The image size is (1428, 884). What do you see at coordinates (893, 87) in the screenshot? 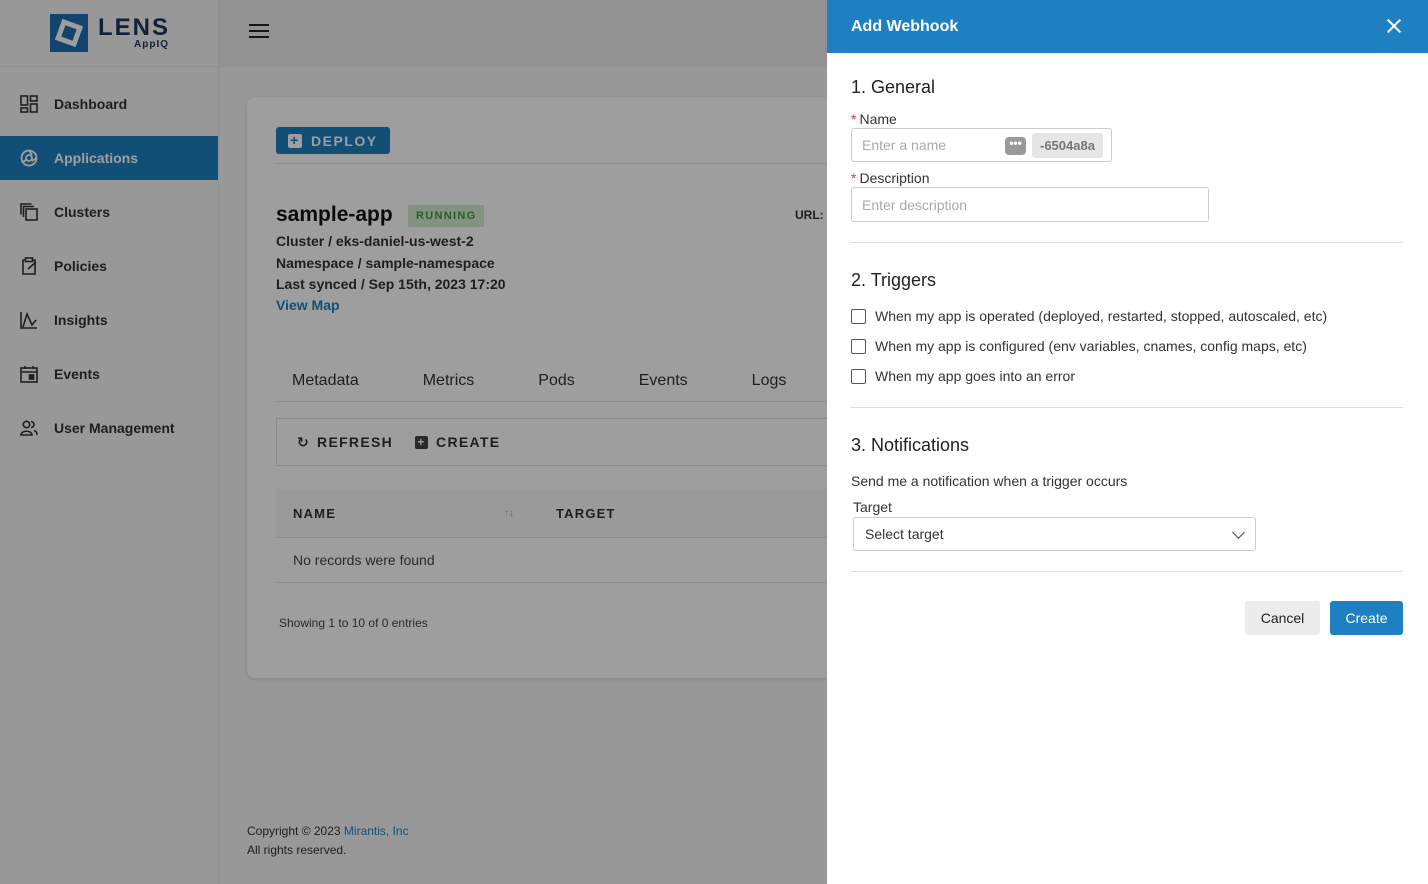
I see `general-section-title: 1. General` at bounding box center [893, 87].